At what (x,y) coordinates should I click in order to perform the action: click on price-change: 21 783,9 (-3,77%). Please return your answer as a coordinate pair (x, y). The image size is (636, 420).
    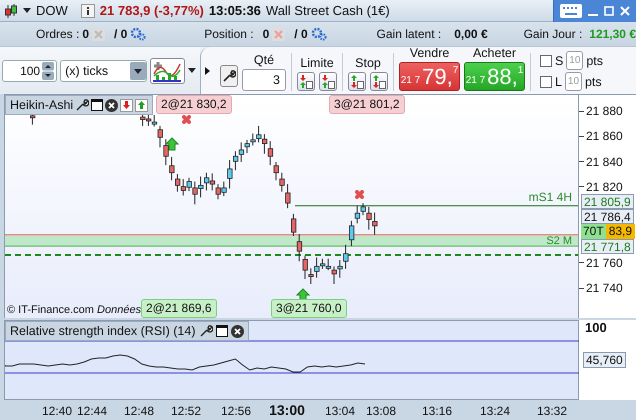
    Looking at the image, I should click on (152, 10).